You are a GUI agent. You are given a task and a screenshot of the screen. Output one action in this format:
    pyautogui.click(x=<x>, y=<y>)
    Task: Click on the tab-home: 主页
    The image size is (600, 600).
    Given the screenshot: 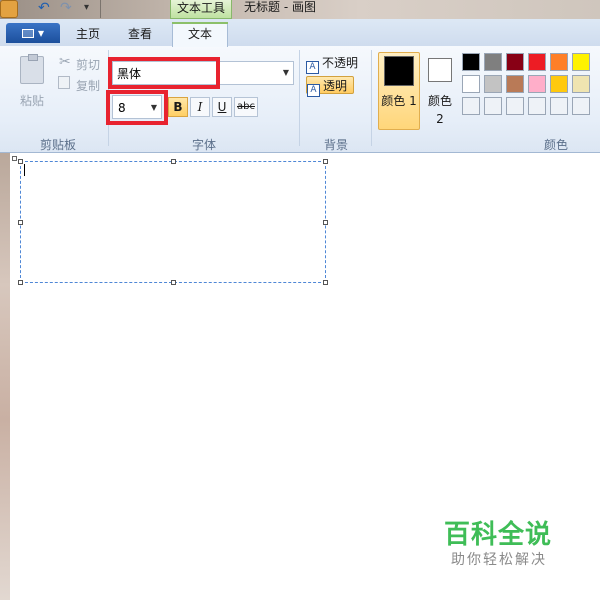 What is the action you would take?
    pyautogui.click(x=88, y=34)
    